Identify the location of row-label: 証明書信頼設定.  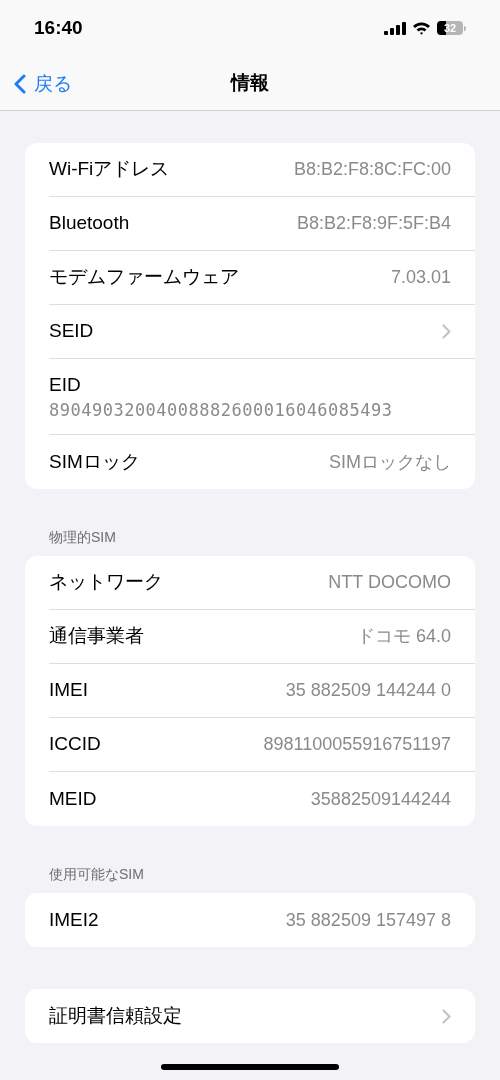
(115, 1015).